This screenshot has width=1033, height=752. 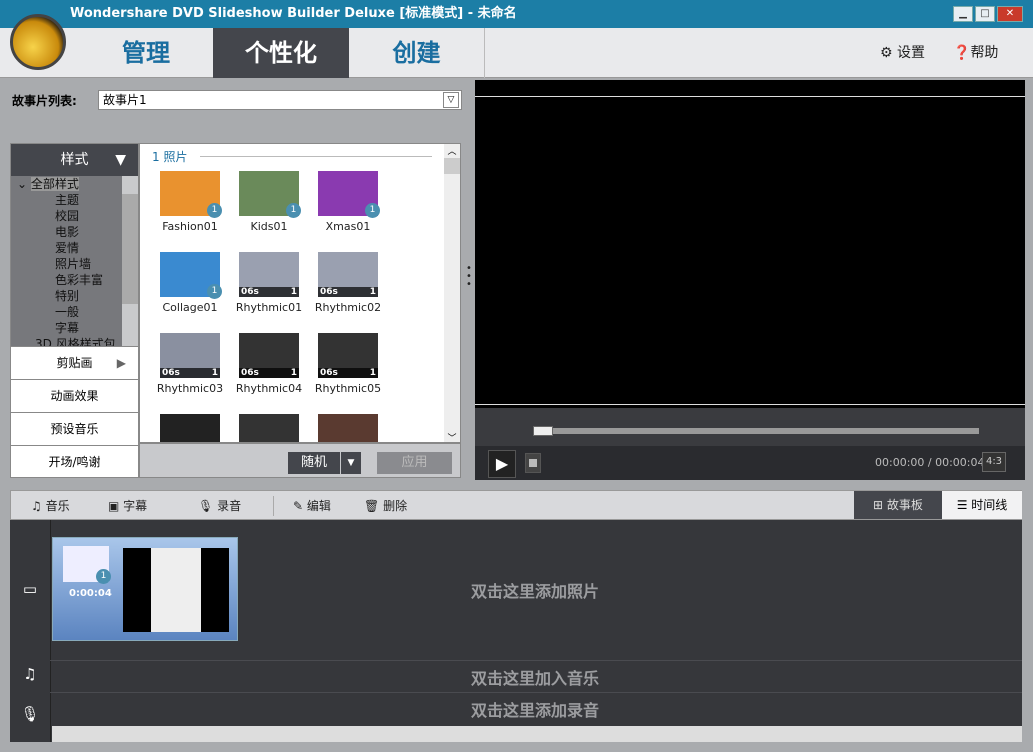 I want to click on timeline-toolbar: ♫ 音乐 ▣ 字幕 🎙 录音 ✎ 编辑 🗑 删除 ⊞ 故事板 ☰ 时间线, so click(x=516, y=505).